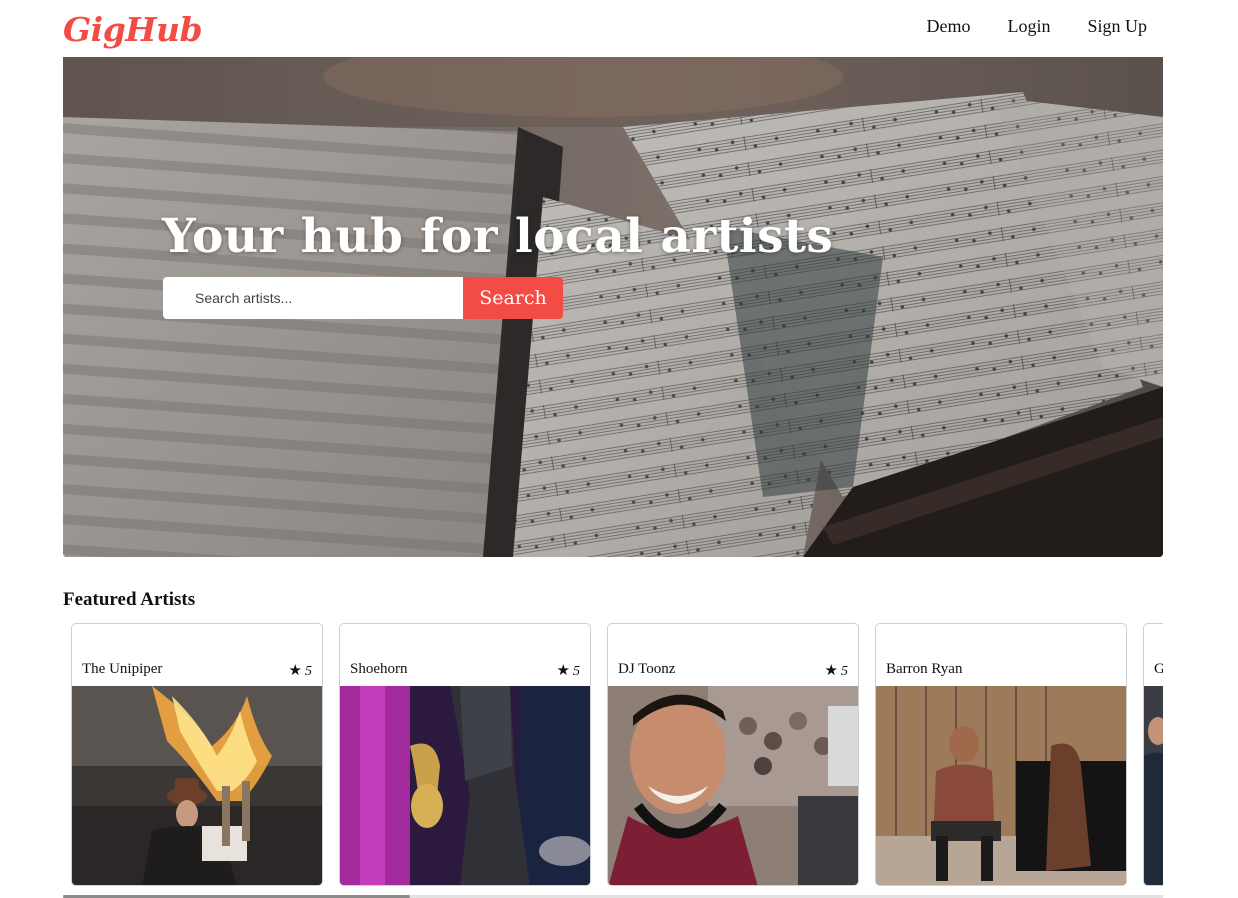  I want to click on artist-card-header: DJ Toonz ★ 5, so click(733, 655).